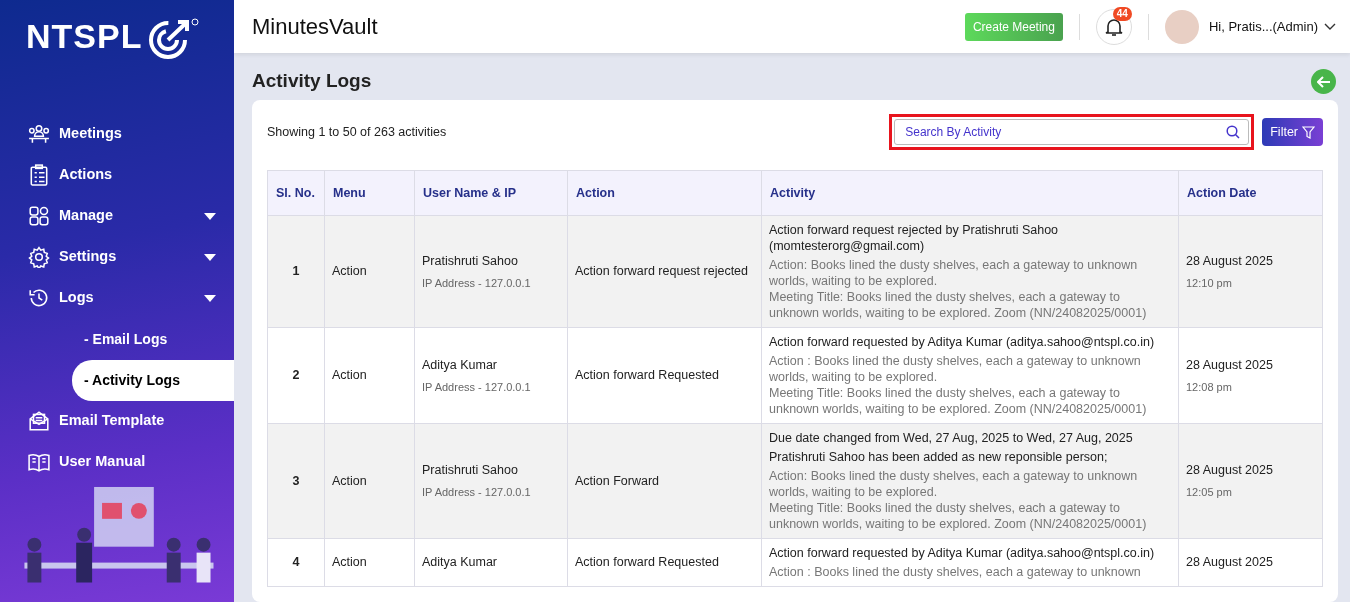 The width and height of the screenshot is (1350, 602). What do you see at coordinates (955, 572) in the screenshot?
I see `activity-detail: Action : Books lined the dusty shelves, each a gateway to unknown` at bounding box center [955, 572].